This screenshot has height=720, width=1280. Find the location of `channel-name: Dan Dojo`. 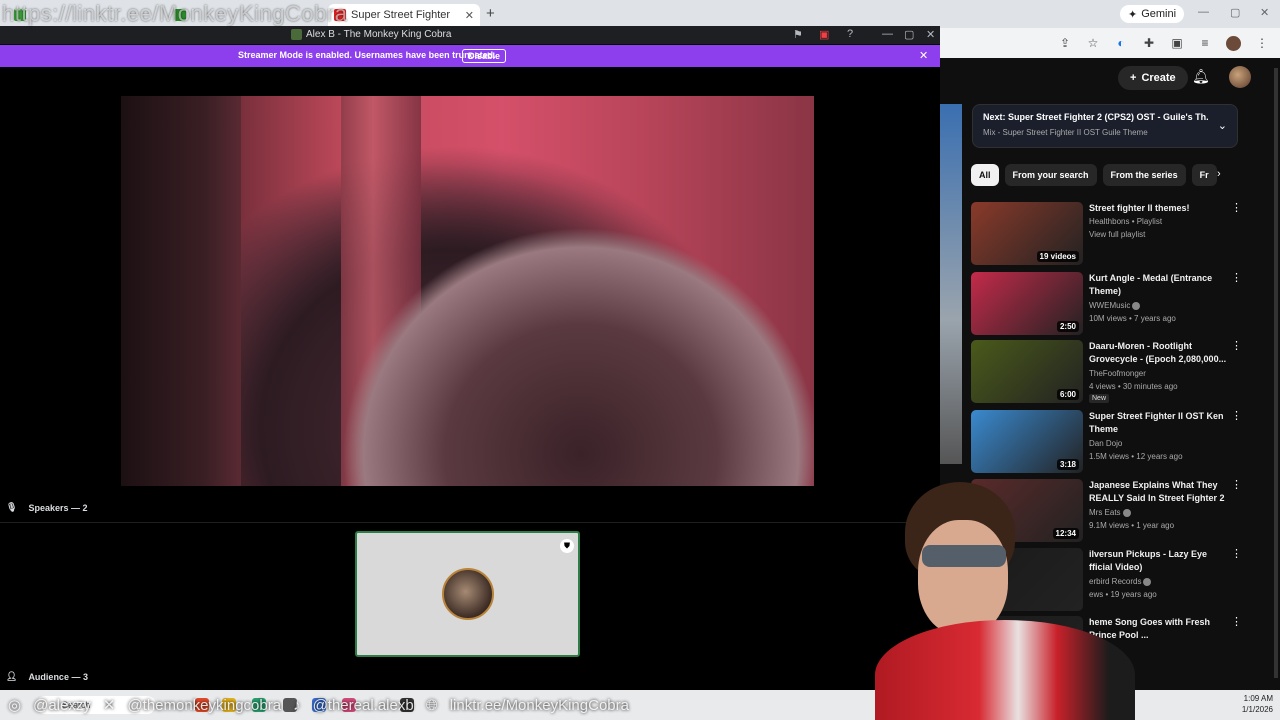

channel-name: Dan Dojo is located at coordinates (1105, 443).